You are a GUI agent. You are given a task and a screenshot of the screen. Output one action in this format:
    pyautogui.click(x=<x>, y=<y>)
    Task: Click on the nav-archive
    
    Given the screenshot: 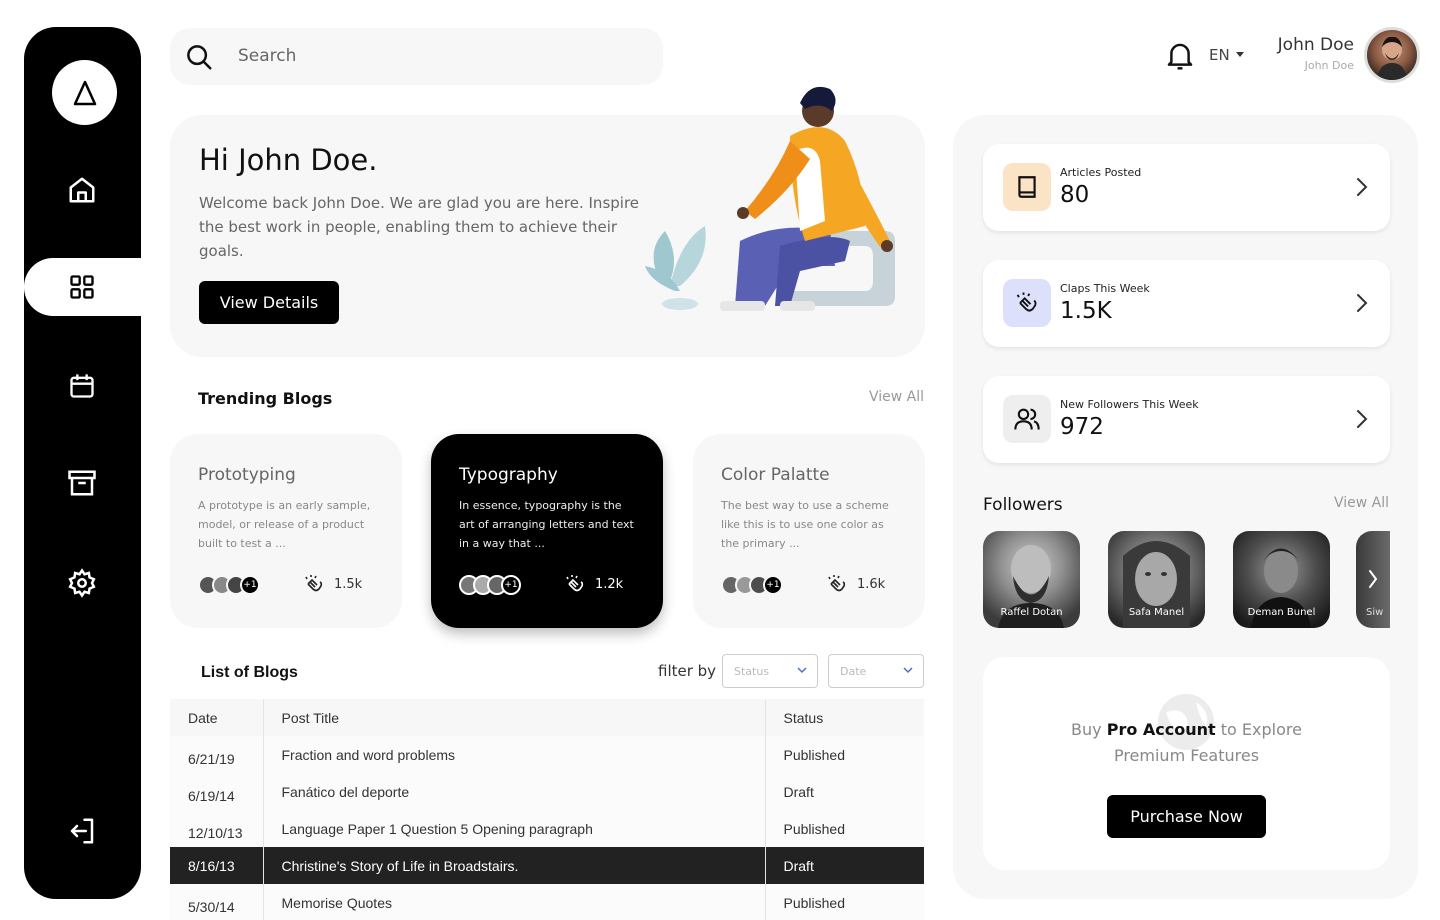 What is the action you would take?
    pyautogui.click(x=82, y=483)
    